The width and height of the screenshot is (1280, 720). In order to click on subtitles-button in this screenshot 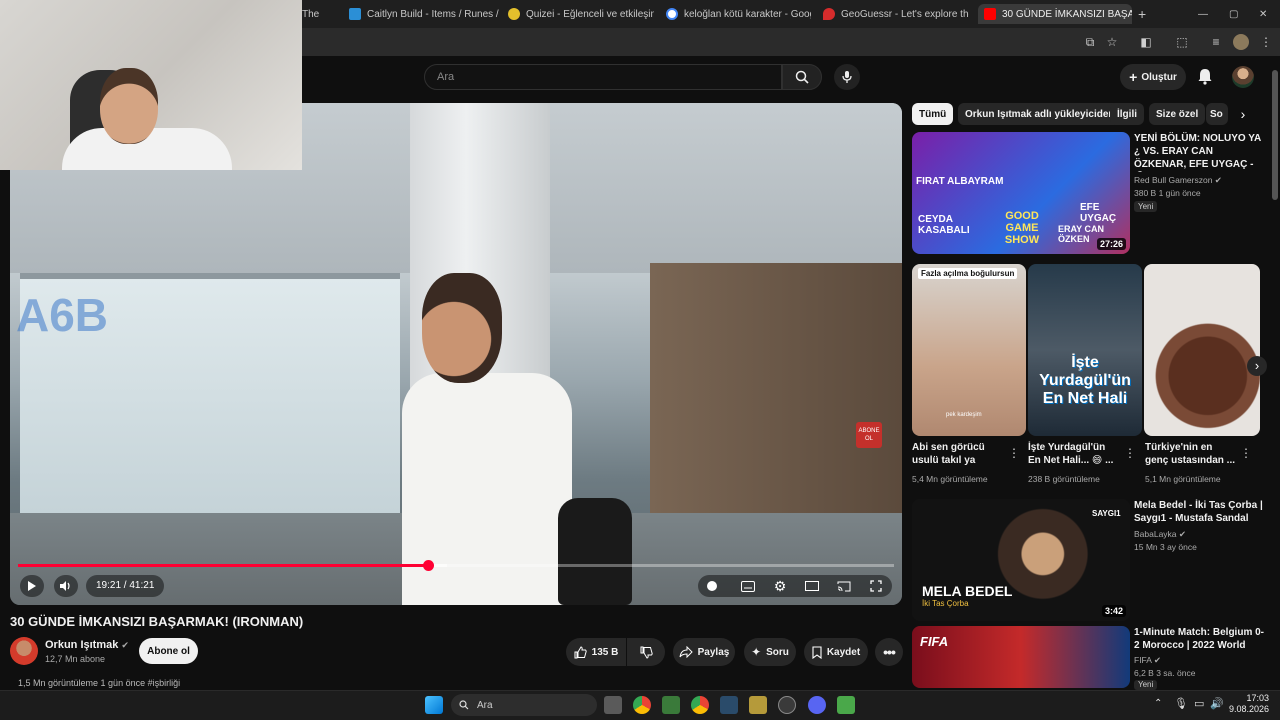, I will do `click(748, 586)`.